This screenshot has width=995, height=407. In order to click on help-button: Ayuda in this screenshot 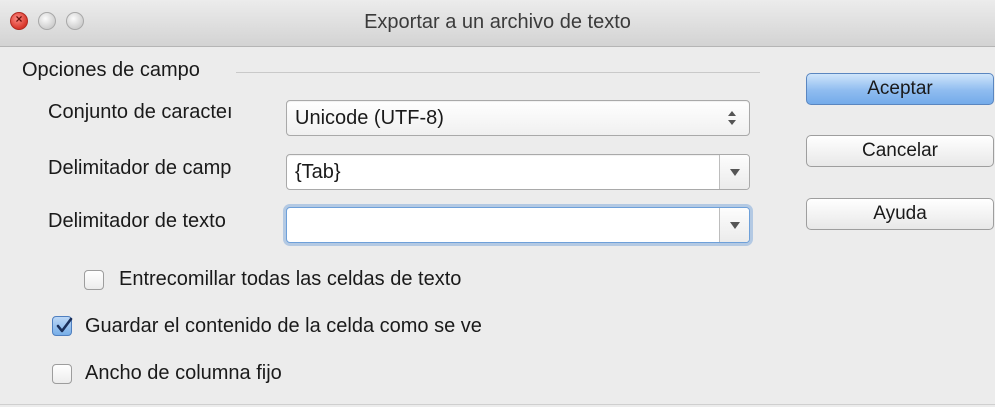, I will do `click(900, 214)`.